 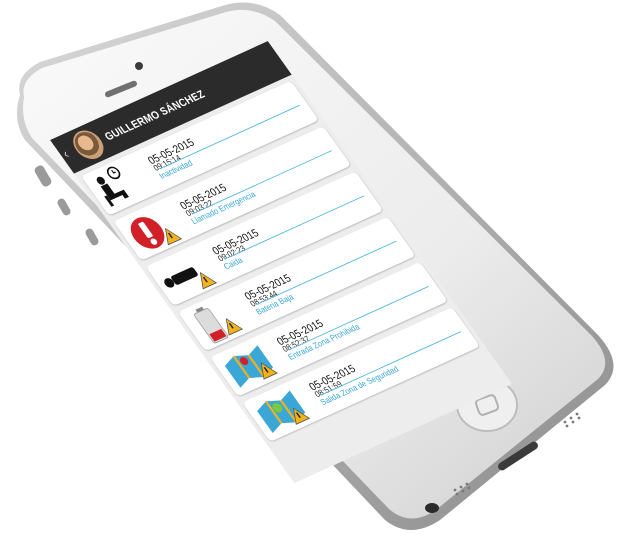 What do you see at coordinates (219, 320) in the screenshot?
I see `low-battery-icon` at bounding box center [219, 320].